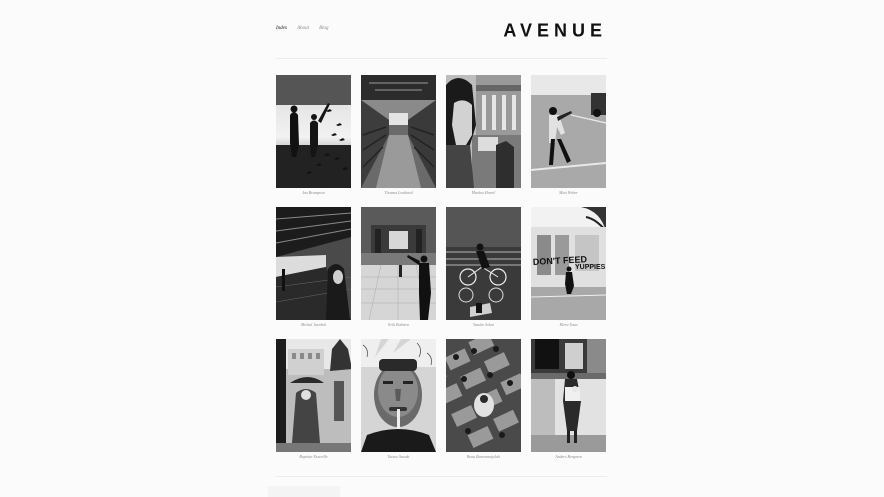 The width and height of the screenshot is (884, 497). What do you see at coordinates (323, 29) in the screenshot?
I see `nav-item-blog: Blog` at bounding box center [323, 29].